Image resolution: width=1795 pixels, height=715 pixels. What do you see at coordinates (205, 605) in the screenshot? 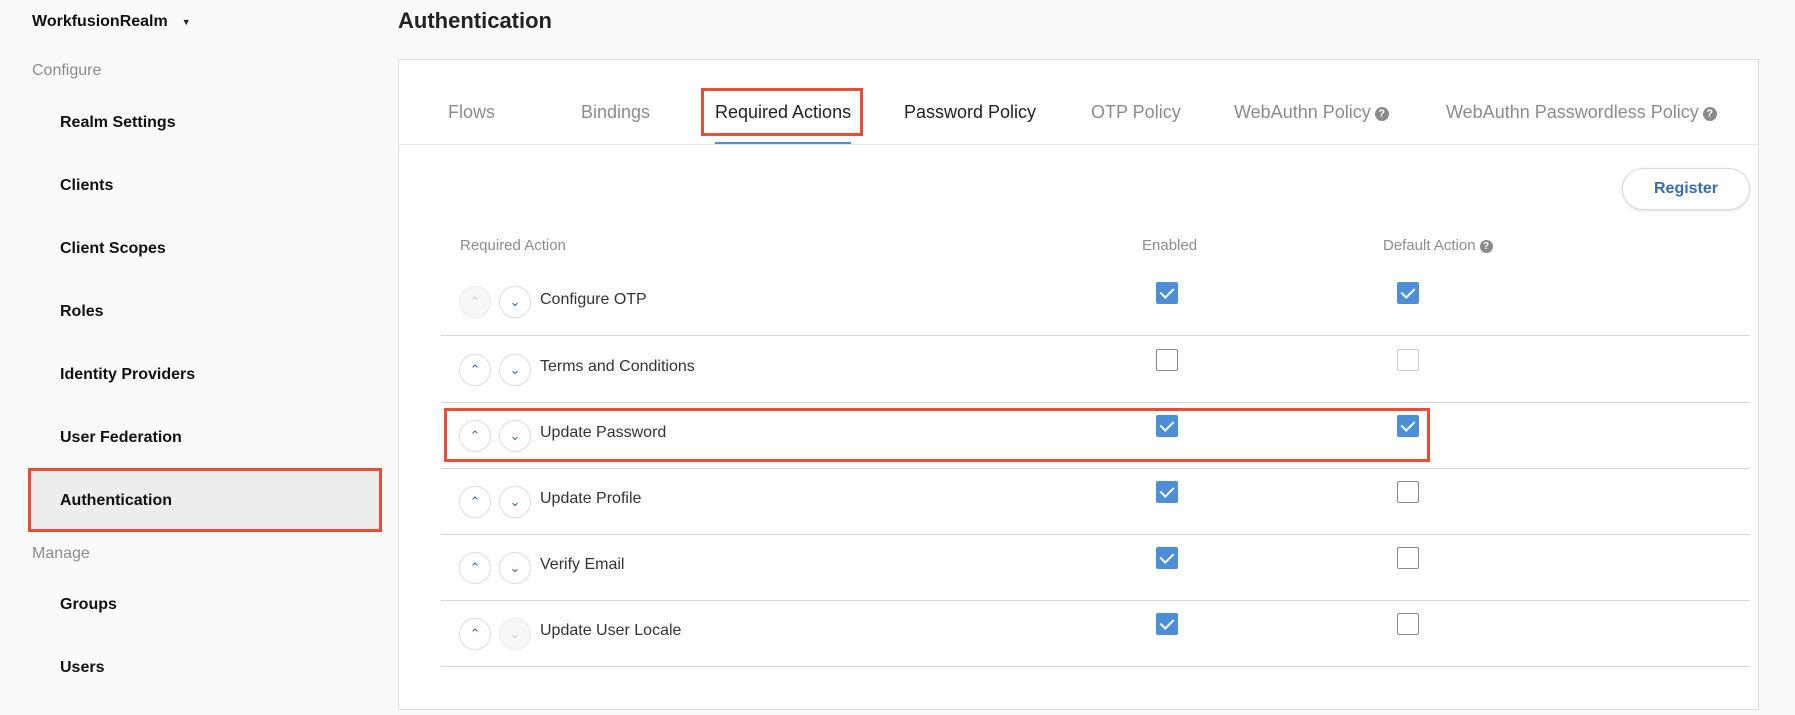
I see `sidebar-item-groups: Groups` at bounding box center [205, 605].